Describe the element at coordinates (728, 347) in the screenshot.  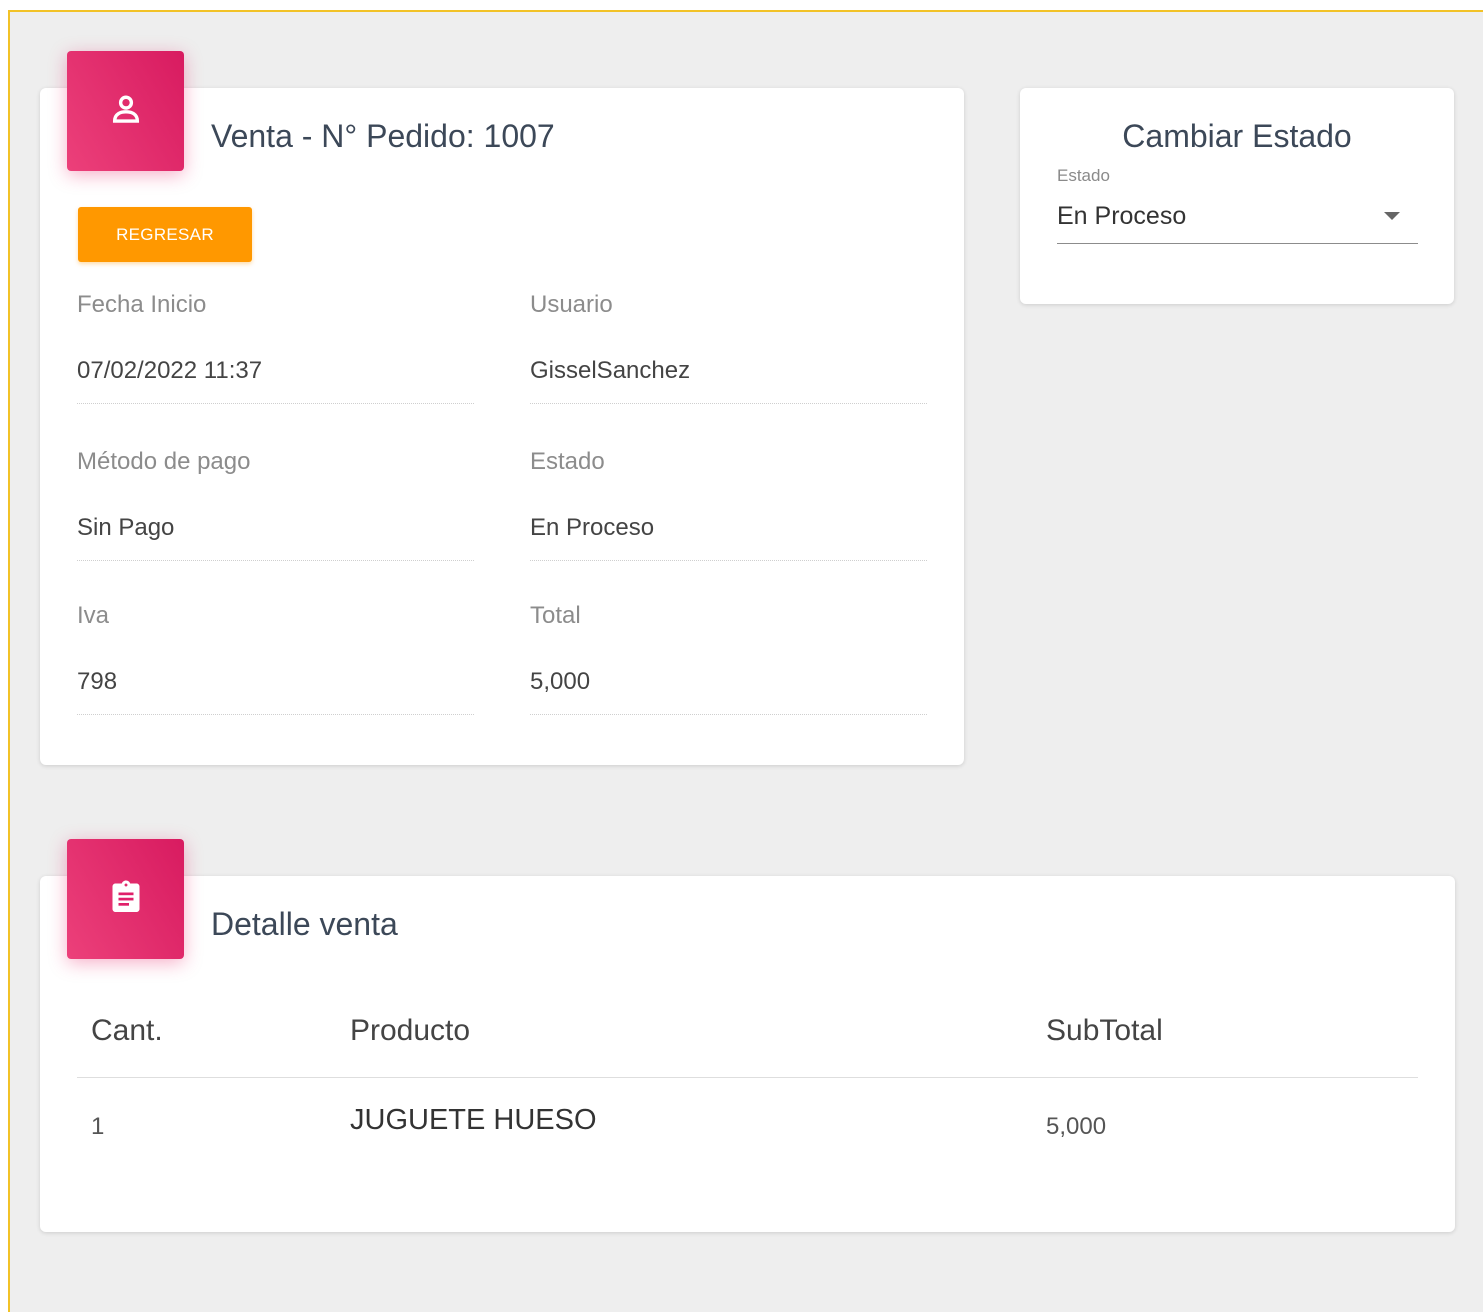
I see `field-usuario: Usuario GisselSanchez` at that location.